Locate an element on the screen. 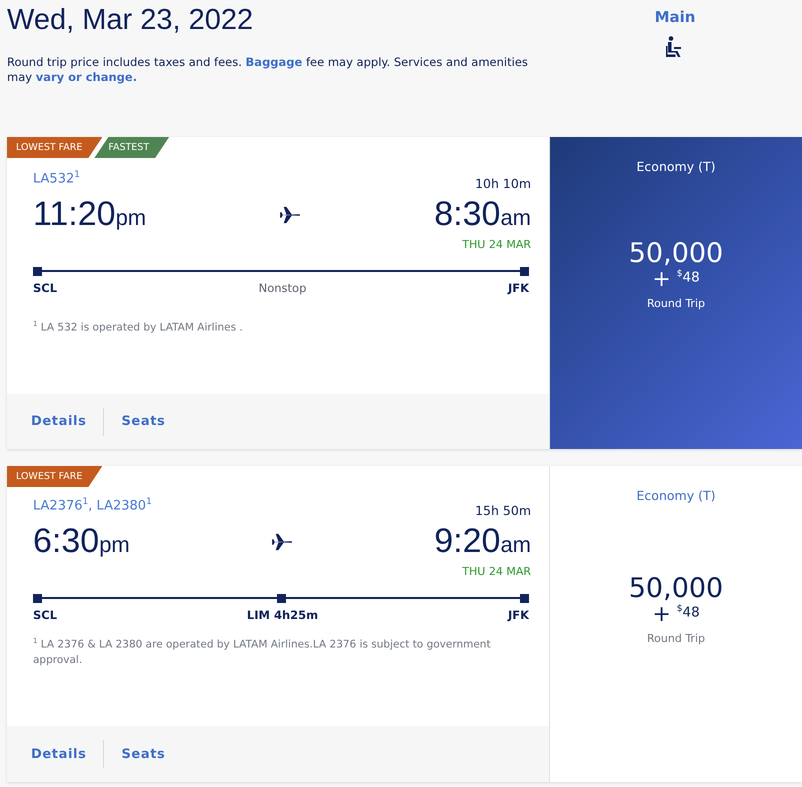 The width and height of the screenshot is (802, 787). flight-duration: 10h 10m is located at coordinates (503, 183).